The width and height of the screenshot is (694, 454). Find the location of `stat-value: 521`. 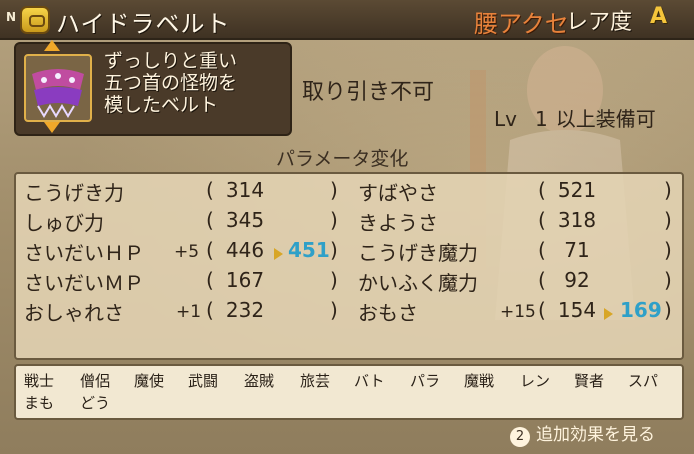

stat-value: 521 is located at coordinates (577, 190).